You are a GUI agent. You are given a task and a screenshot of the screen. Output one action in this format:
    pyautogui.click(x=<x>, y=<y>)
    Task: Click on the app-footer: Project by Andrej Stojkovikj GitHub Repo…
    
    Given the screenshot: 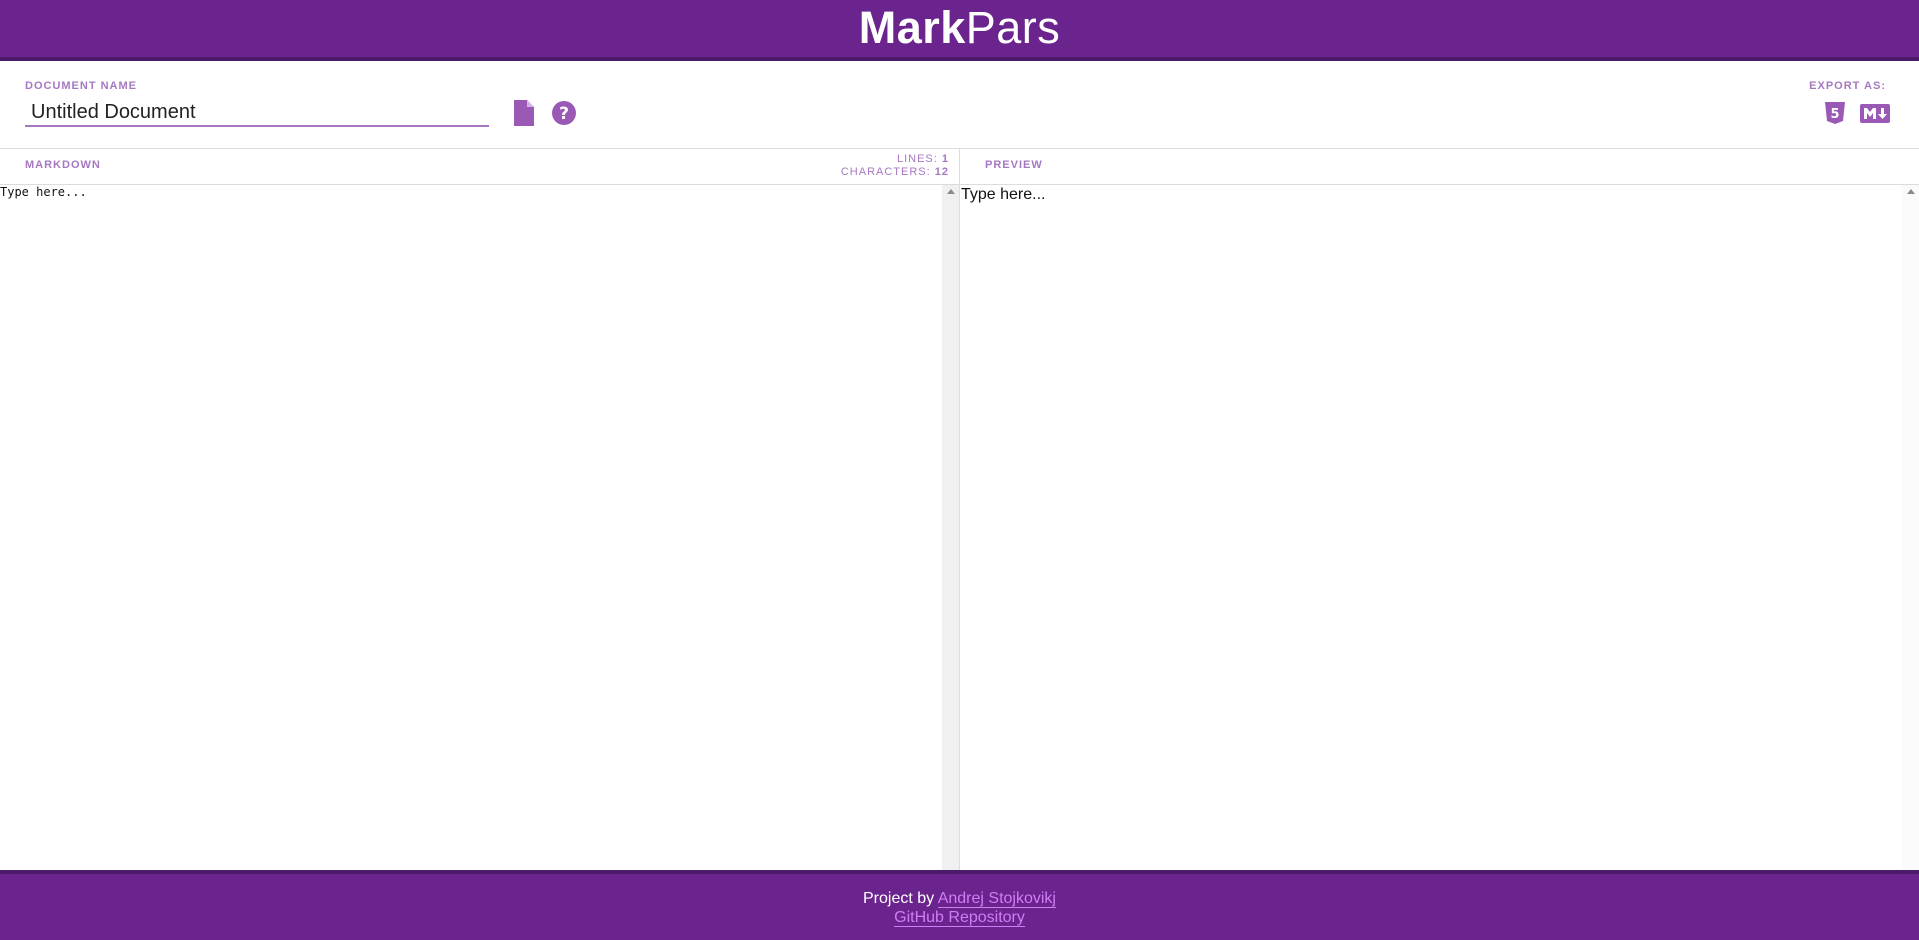 What is the action you would take?
    pyautogui.click(x=959, y=905)
    